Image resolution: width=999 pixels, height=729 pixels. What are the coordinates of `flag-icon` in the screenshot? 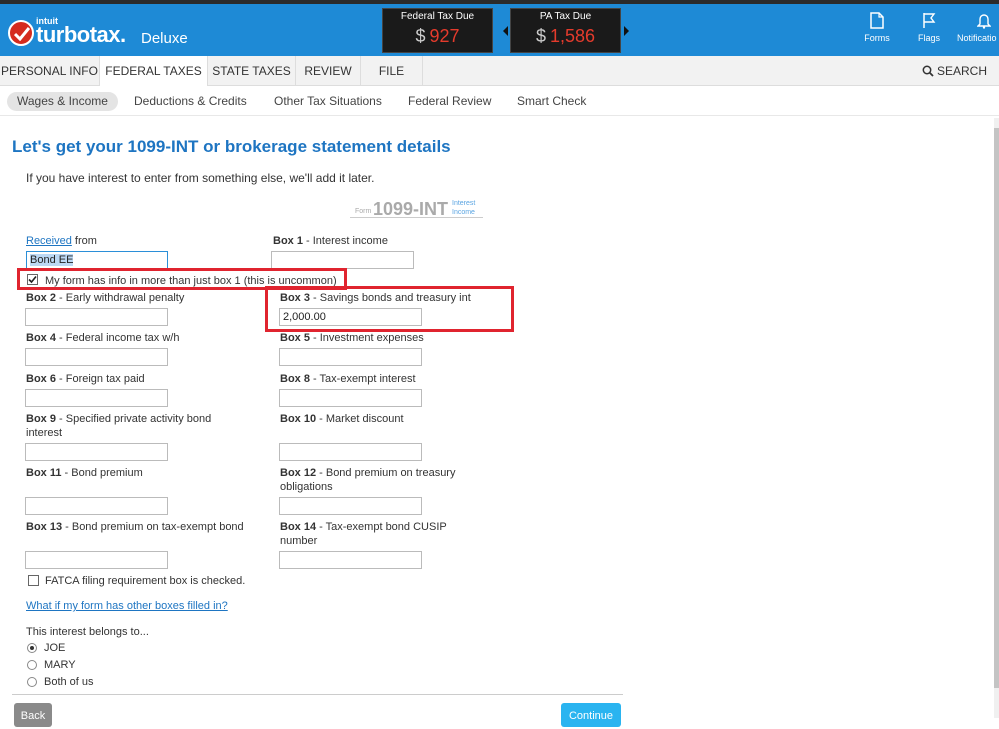 It's located at (929, 20).